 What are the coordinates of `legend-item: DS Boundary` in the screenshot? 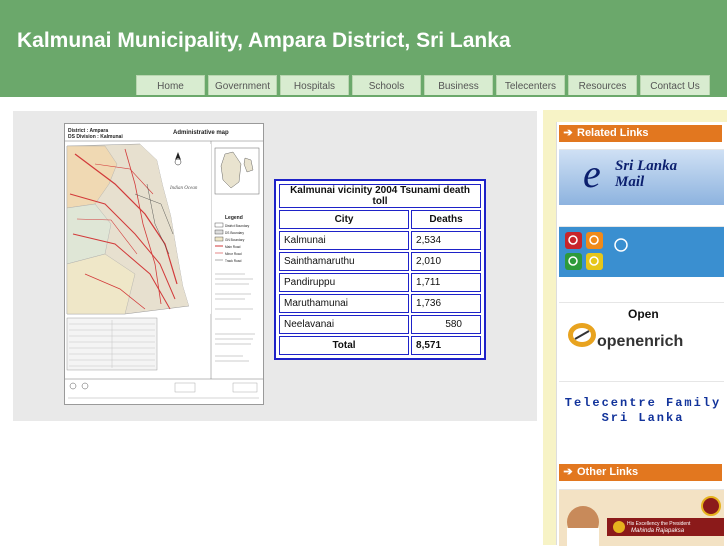 It's located at (234, 233).